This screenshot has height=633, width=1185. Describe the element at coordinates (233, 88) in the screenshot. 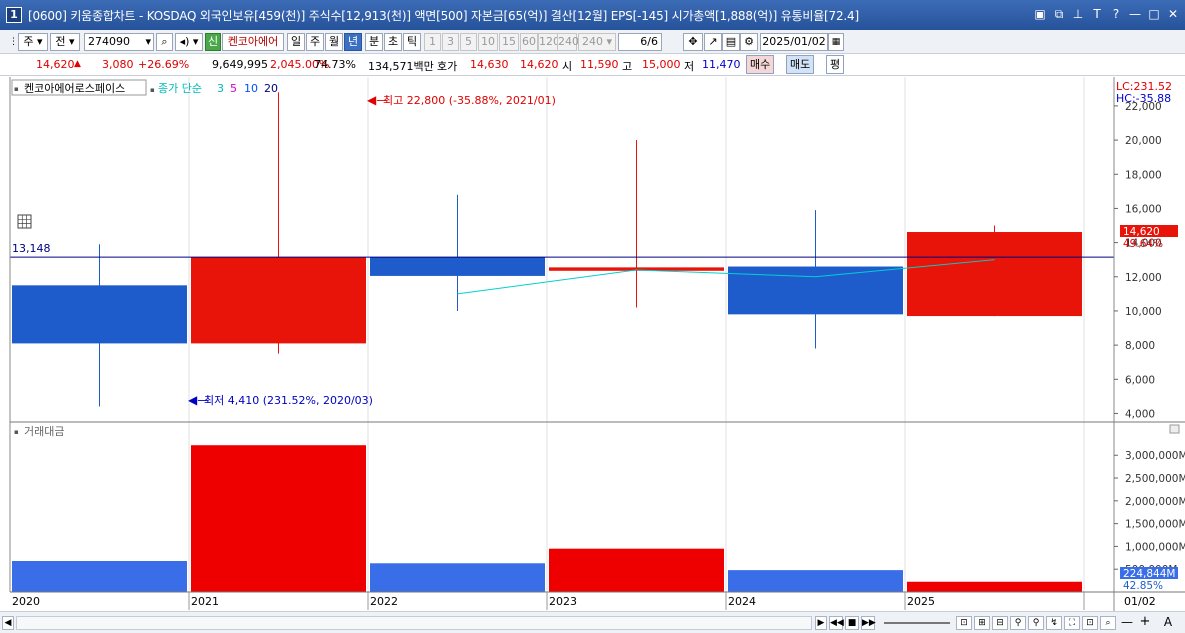

I see `ma-5-label: 5` at that location.